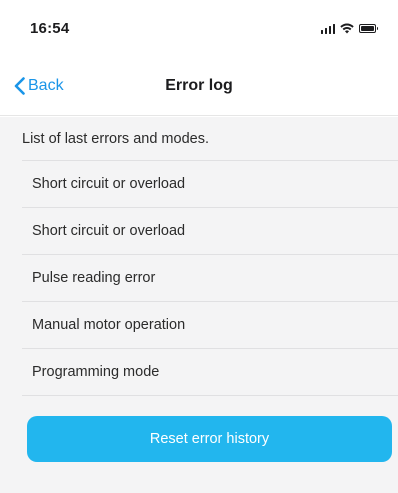 The width and height of the screenshot is (398, 493). I want to click on status-time: 16:54, so click(50, 28).